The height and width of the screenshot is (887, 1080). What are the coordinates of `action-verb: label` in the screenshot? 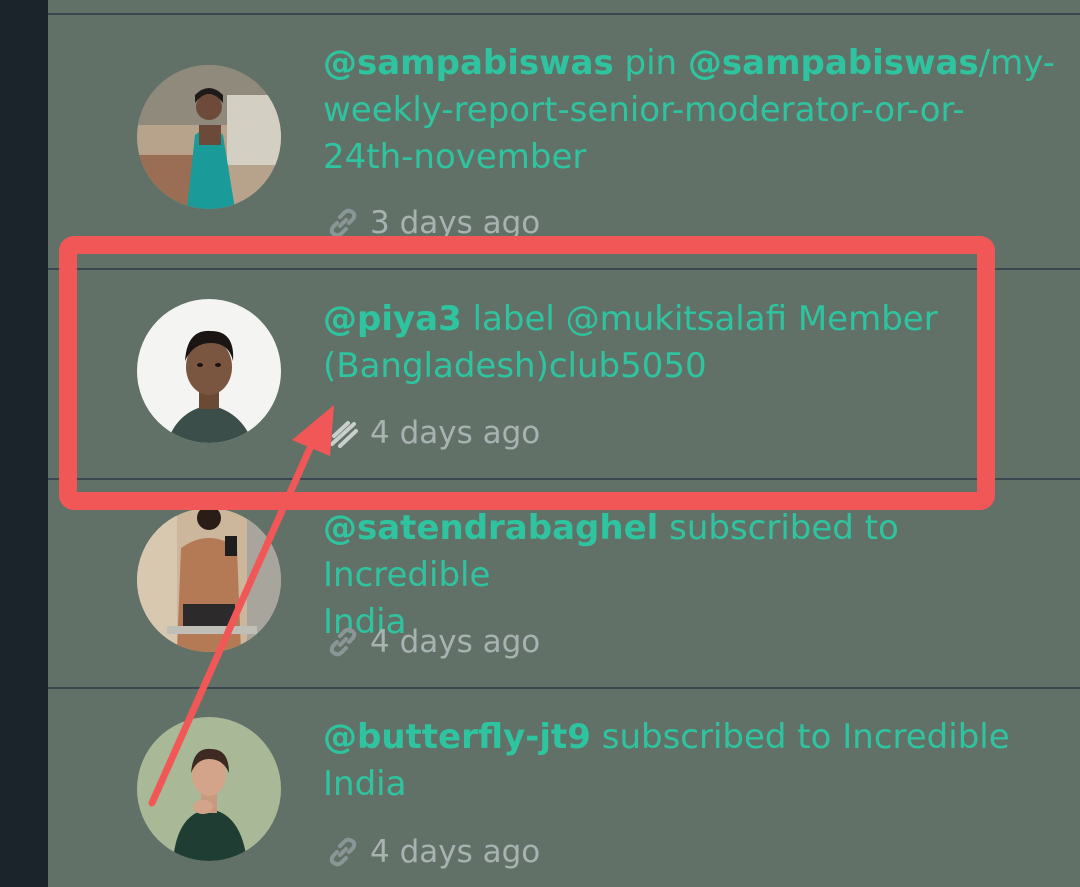 It's located at (513, 319).